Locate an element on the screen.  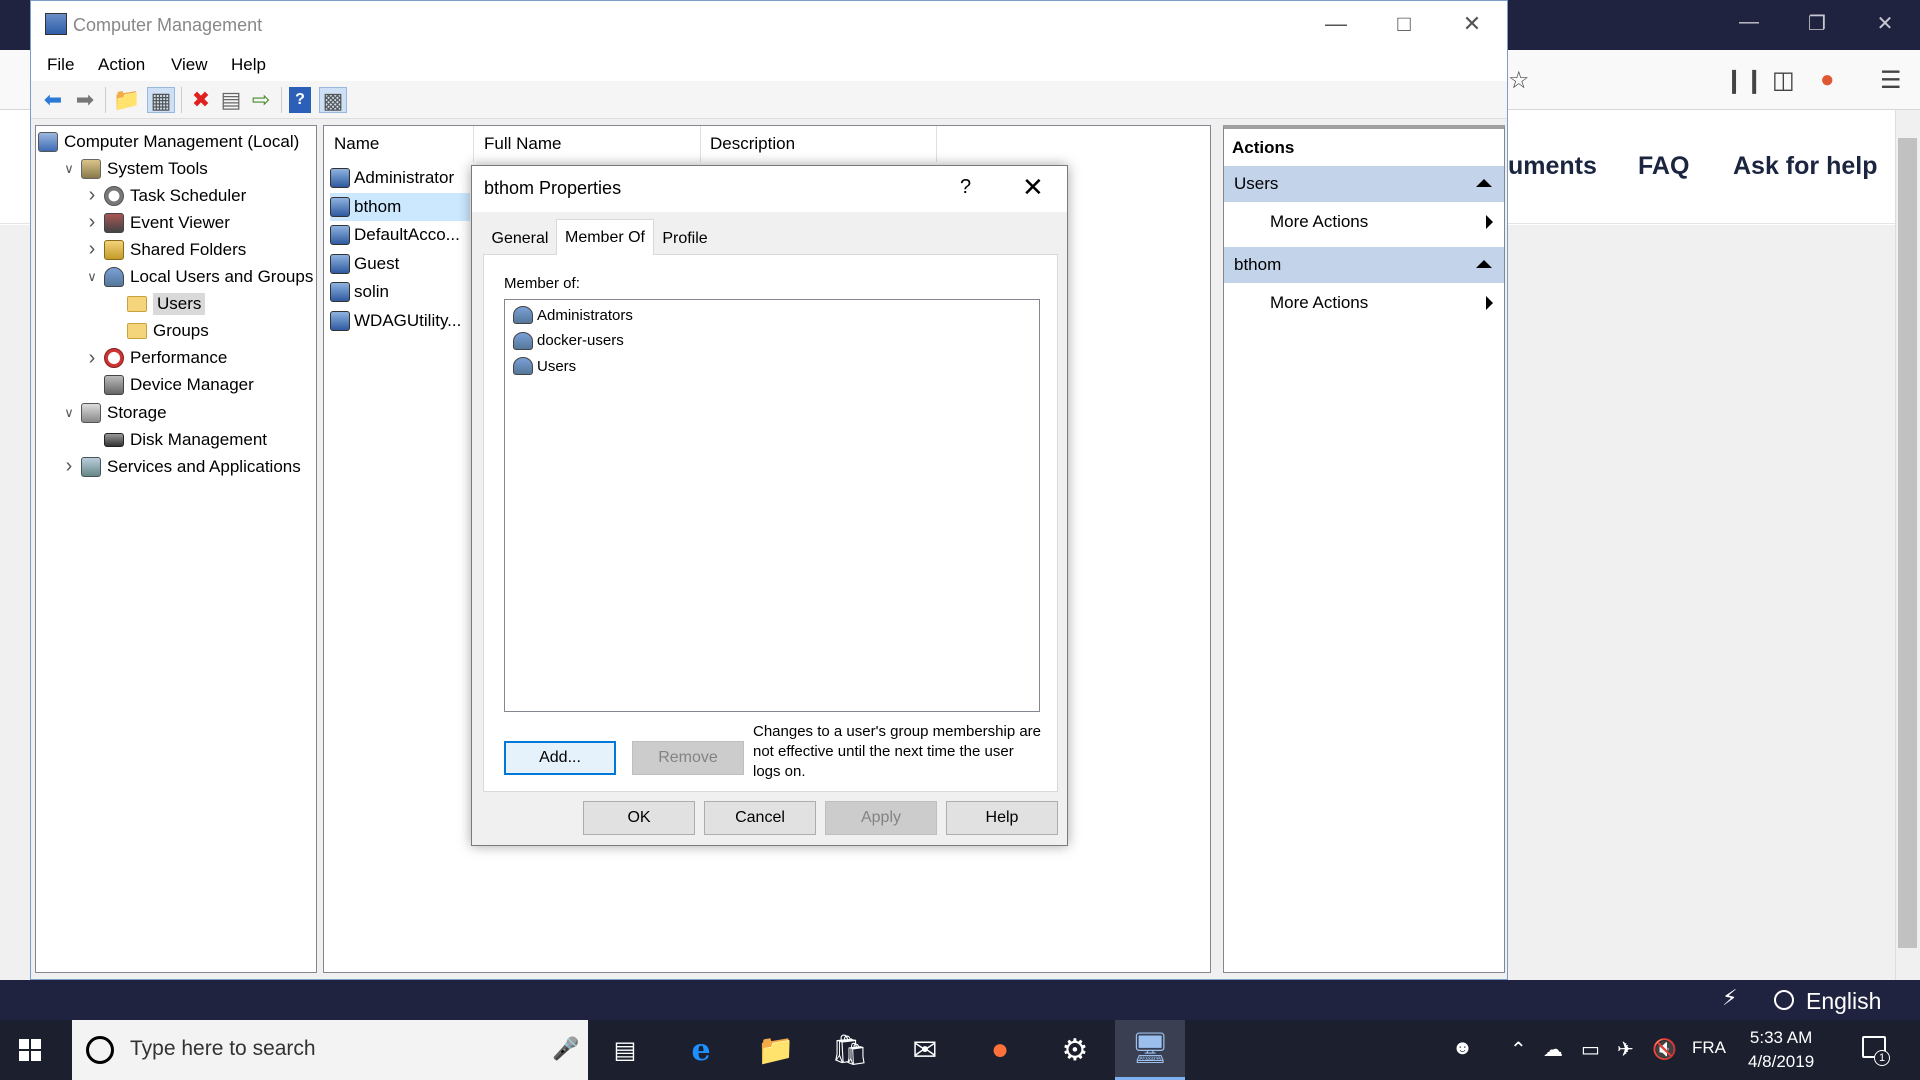
tree-item: ∨ Local Users and Groups is located at coordinates (198, 277).